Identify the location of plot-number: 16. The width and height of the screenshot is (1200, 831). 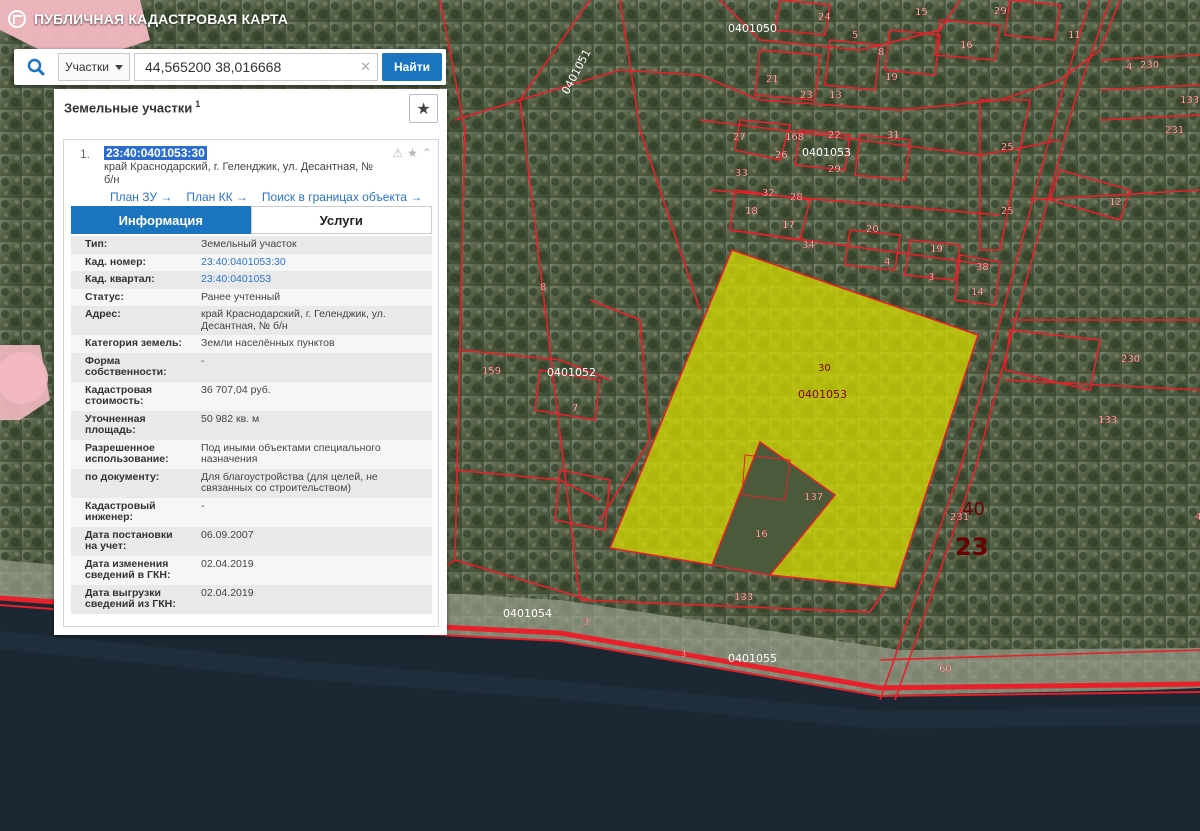
(966, 45).